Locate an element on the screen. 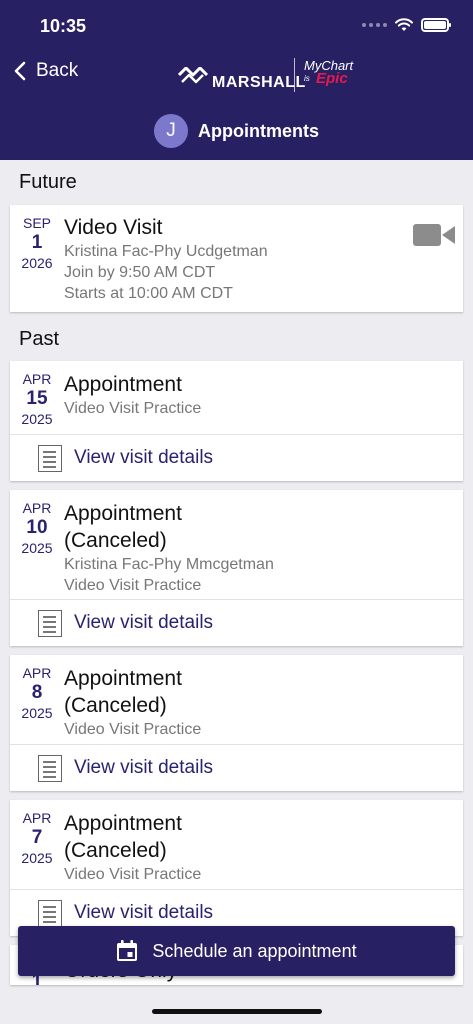 The height and width of the screenshot is (1024, 473). appointment-start-time: Starts at 10:00 AM CDT is located at coordinates (148, 293).